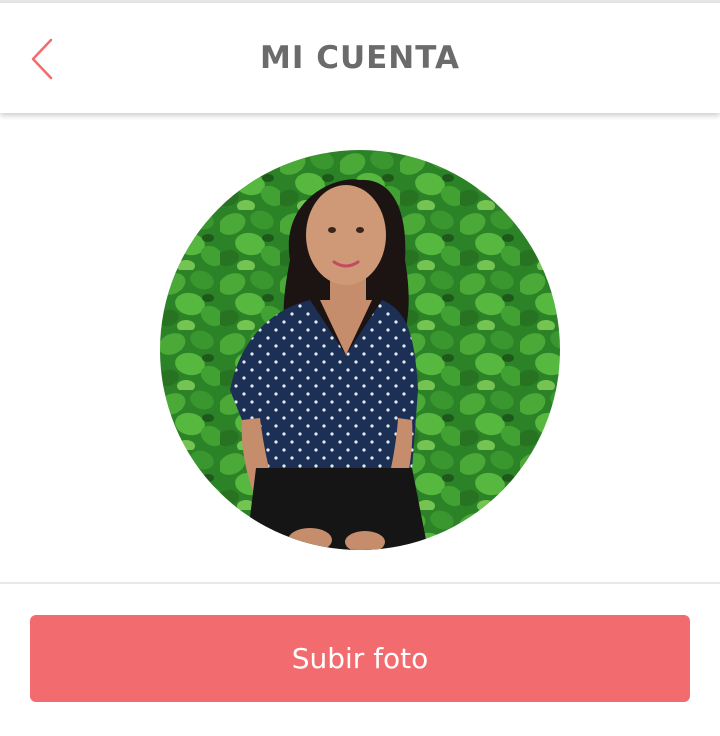  I want to click on page-title: MI CUENTA, so click(360, 58).